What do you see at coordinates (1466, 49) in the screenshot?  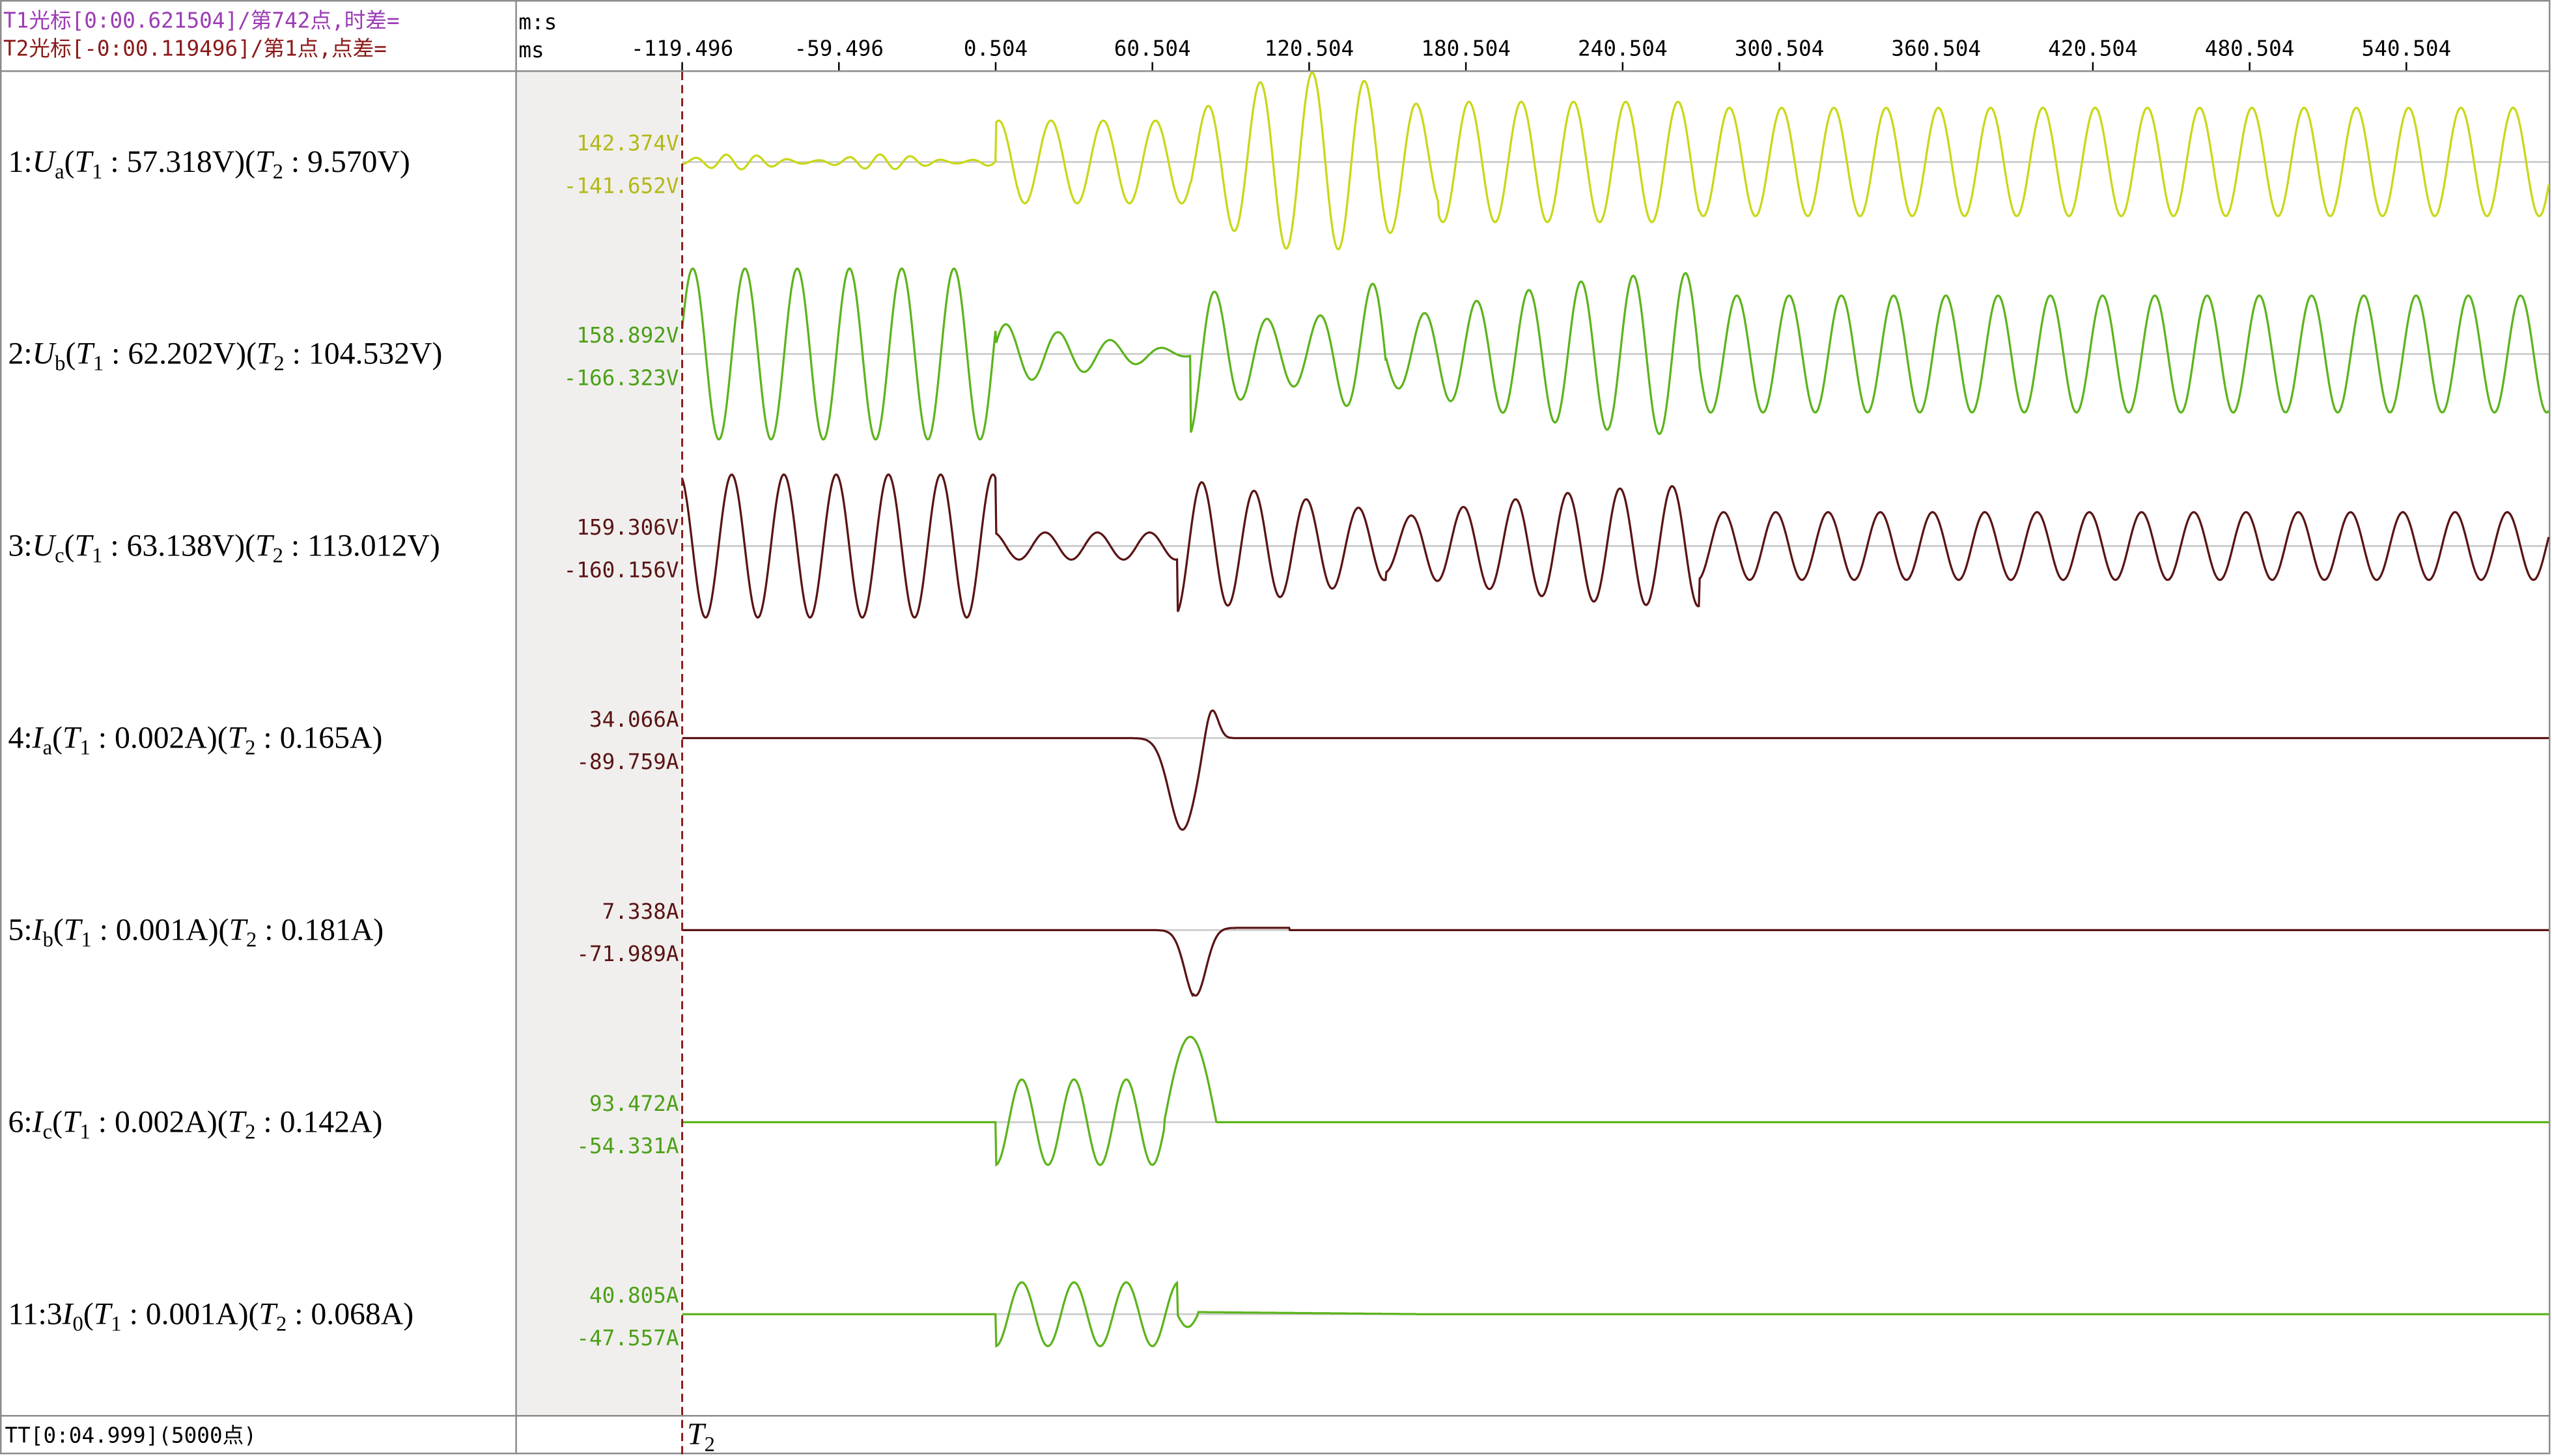 I see `time-tick-label: 180.504` at bounding box center [1466, 49].